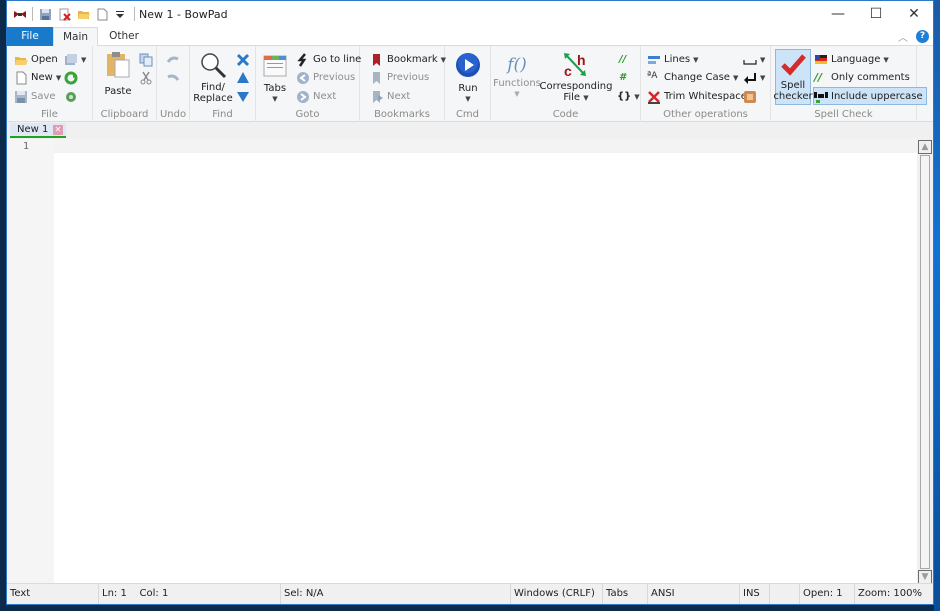  I want to click on svg-text: h, so click(581, 60).